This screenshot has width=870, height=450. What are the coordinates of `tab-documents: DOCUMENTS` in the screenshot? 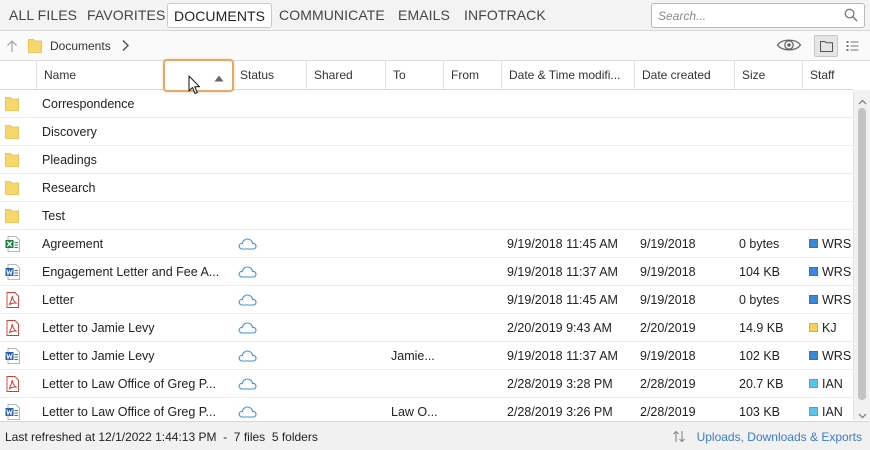 It's located at (220, 15).